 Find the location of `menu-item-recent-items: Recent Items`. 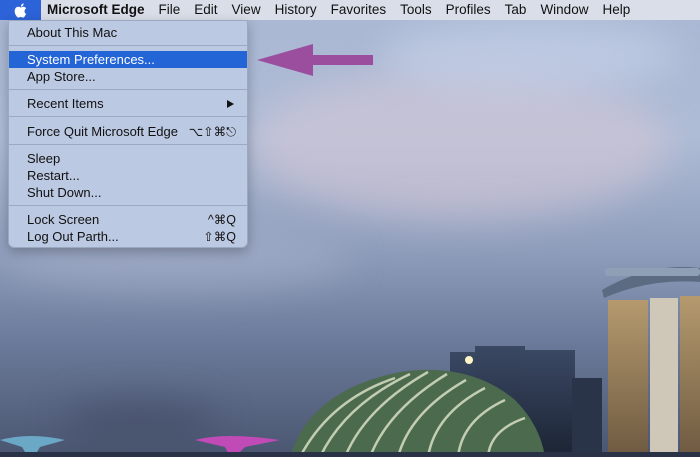

menu-item-recent-items: Recent Items is located at coordinates (128, 103).